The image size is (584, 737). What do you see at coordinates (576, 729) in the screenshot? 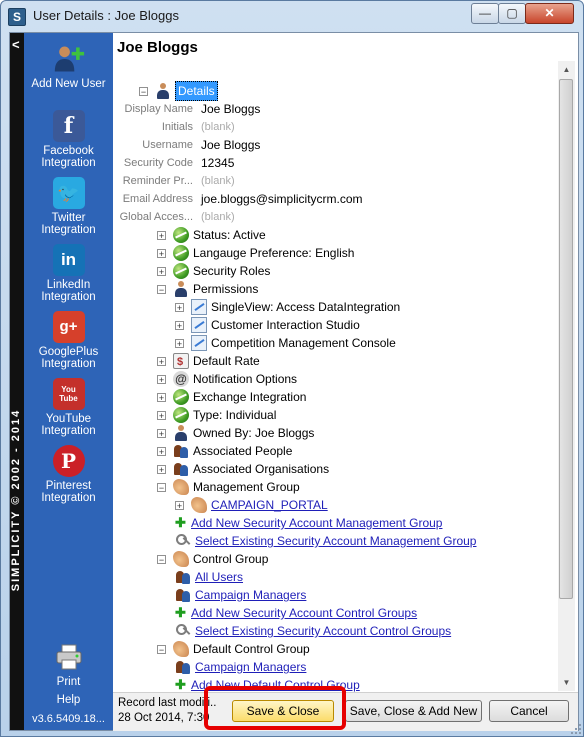
I see `resize-grip-icon` at bounding box center [576, 729].